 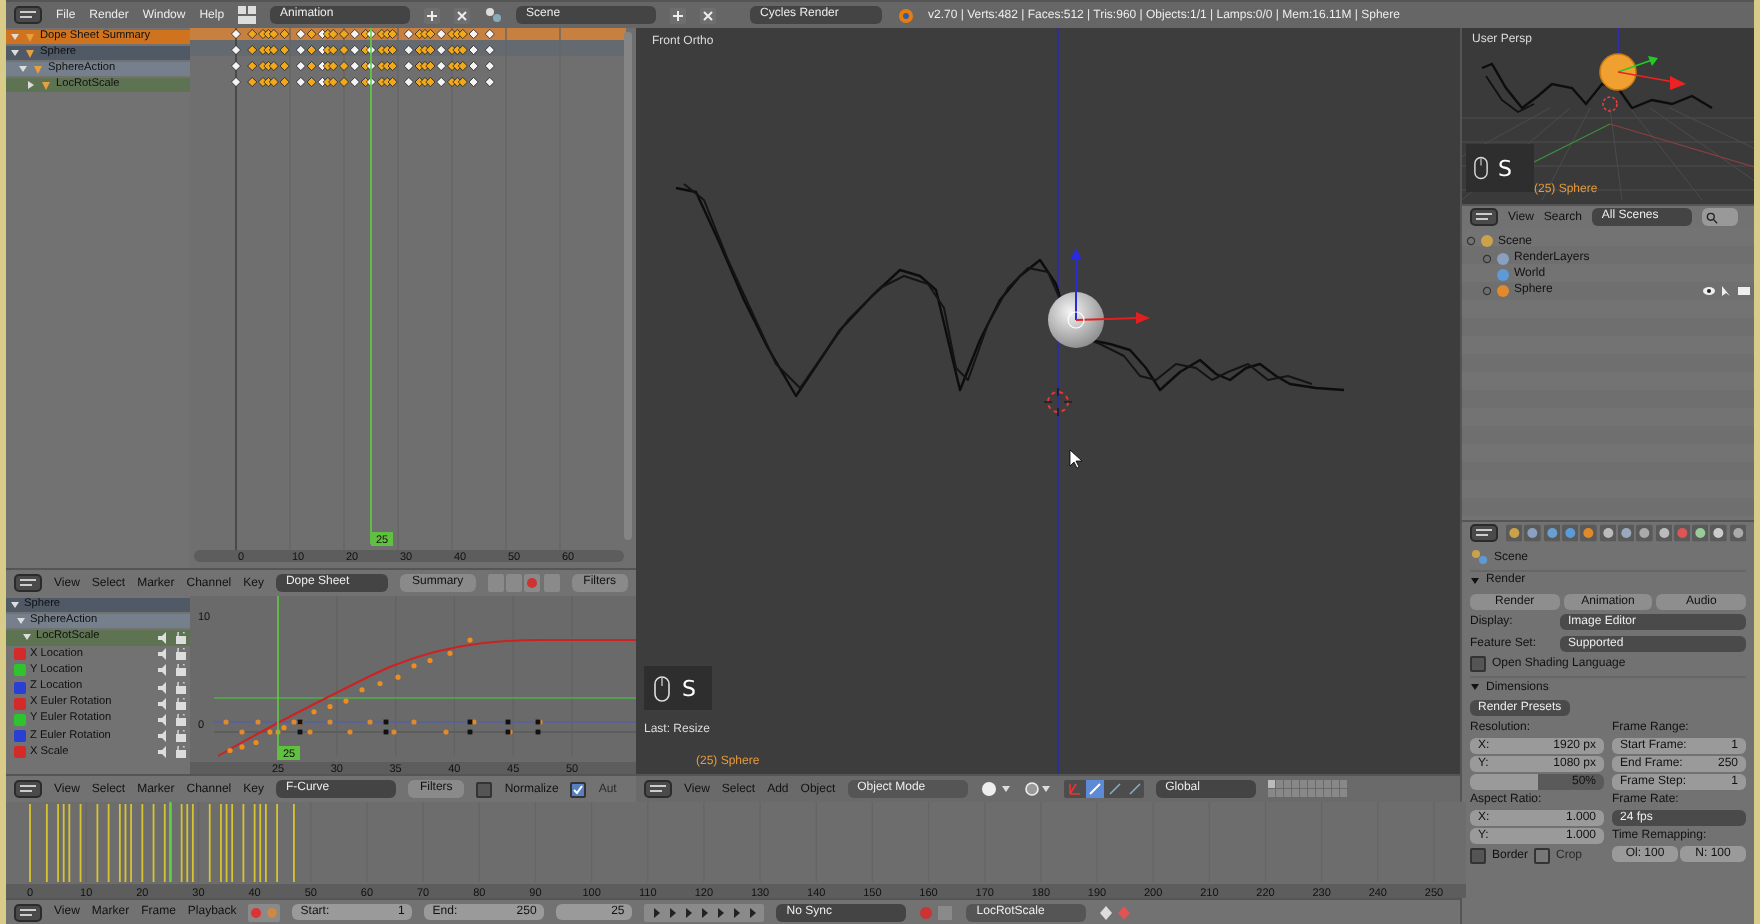 What do you see at coordinates (1487, 290) in the screenshot?
I see `expand-icon` at bounding box center [1487, 290].